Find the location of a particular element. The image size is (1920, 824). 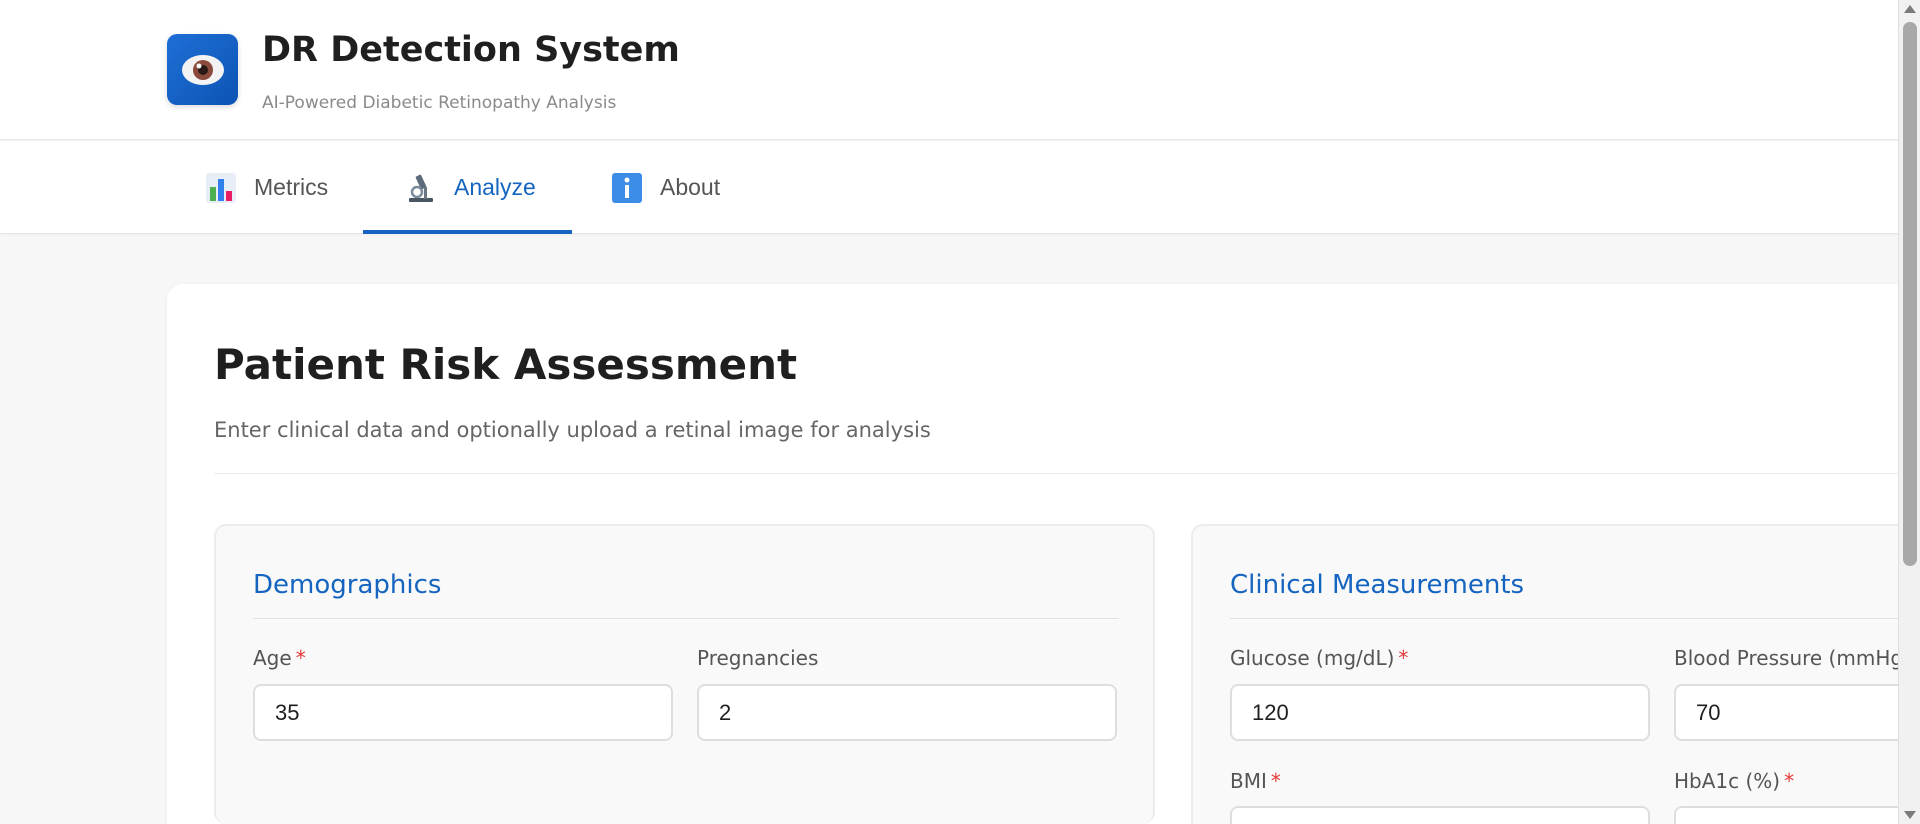

tab-analyze: Analyze is located at coordinates (467, 187).